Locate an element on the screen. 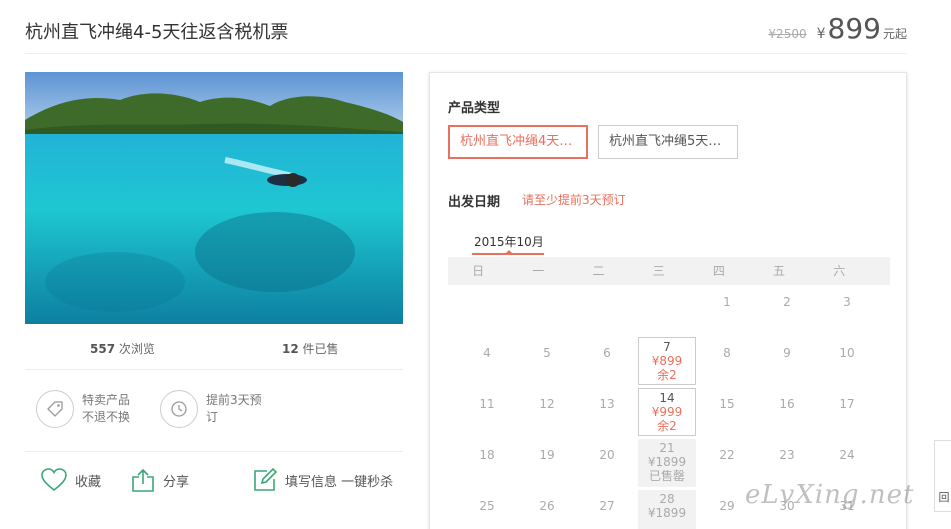 Image resolution: width=951 pixels, height=529 pixels. calendar-day: 8 is located at coordinates (727, 361).